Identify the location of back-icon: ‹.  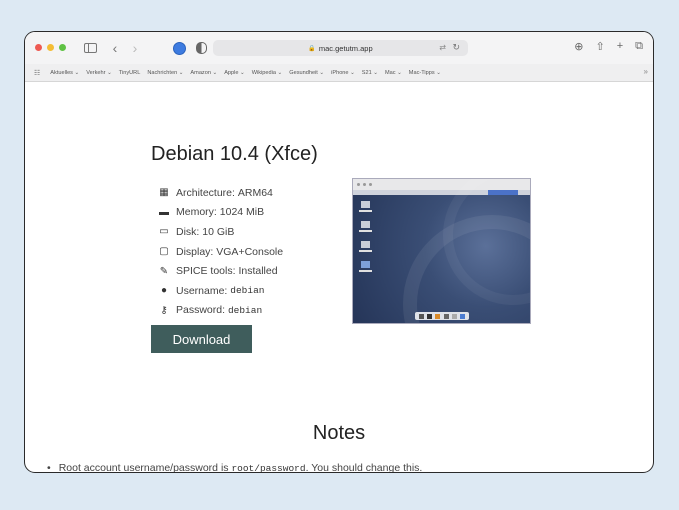
(115, 48).